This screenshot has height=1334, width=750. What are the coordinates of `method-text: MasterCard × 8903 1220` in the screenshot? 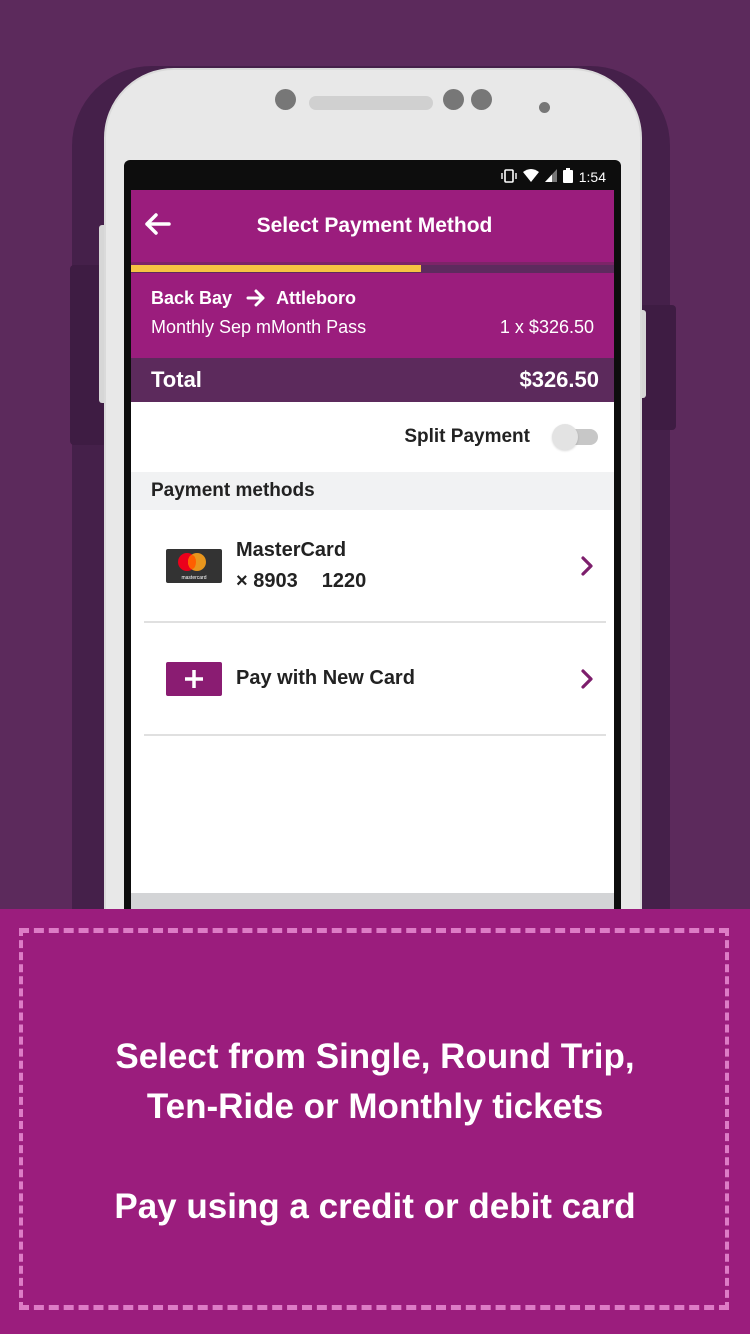 It's located at (301, 566).